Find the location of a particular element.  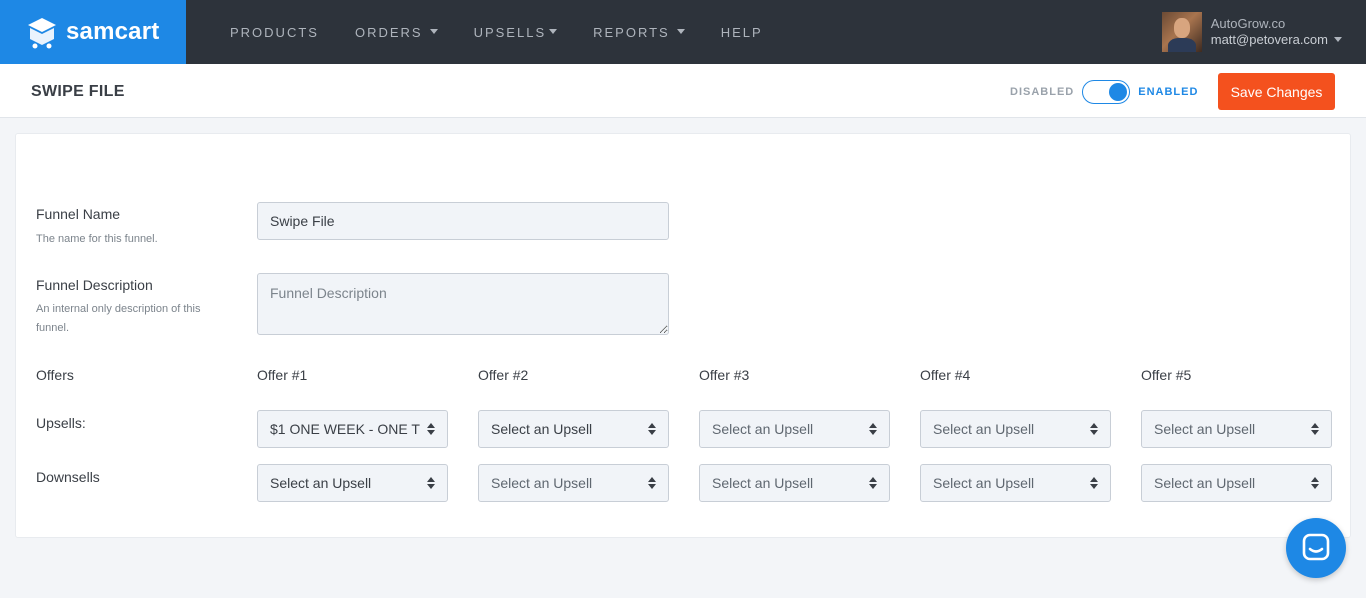

funnel-description-input is located at coordinates (463, 304).